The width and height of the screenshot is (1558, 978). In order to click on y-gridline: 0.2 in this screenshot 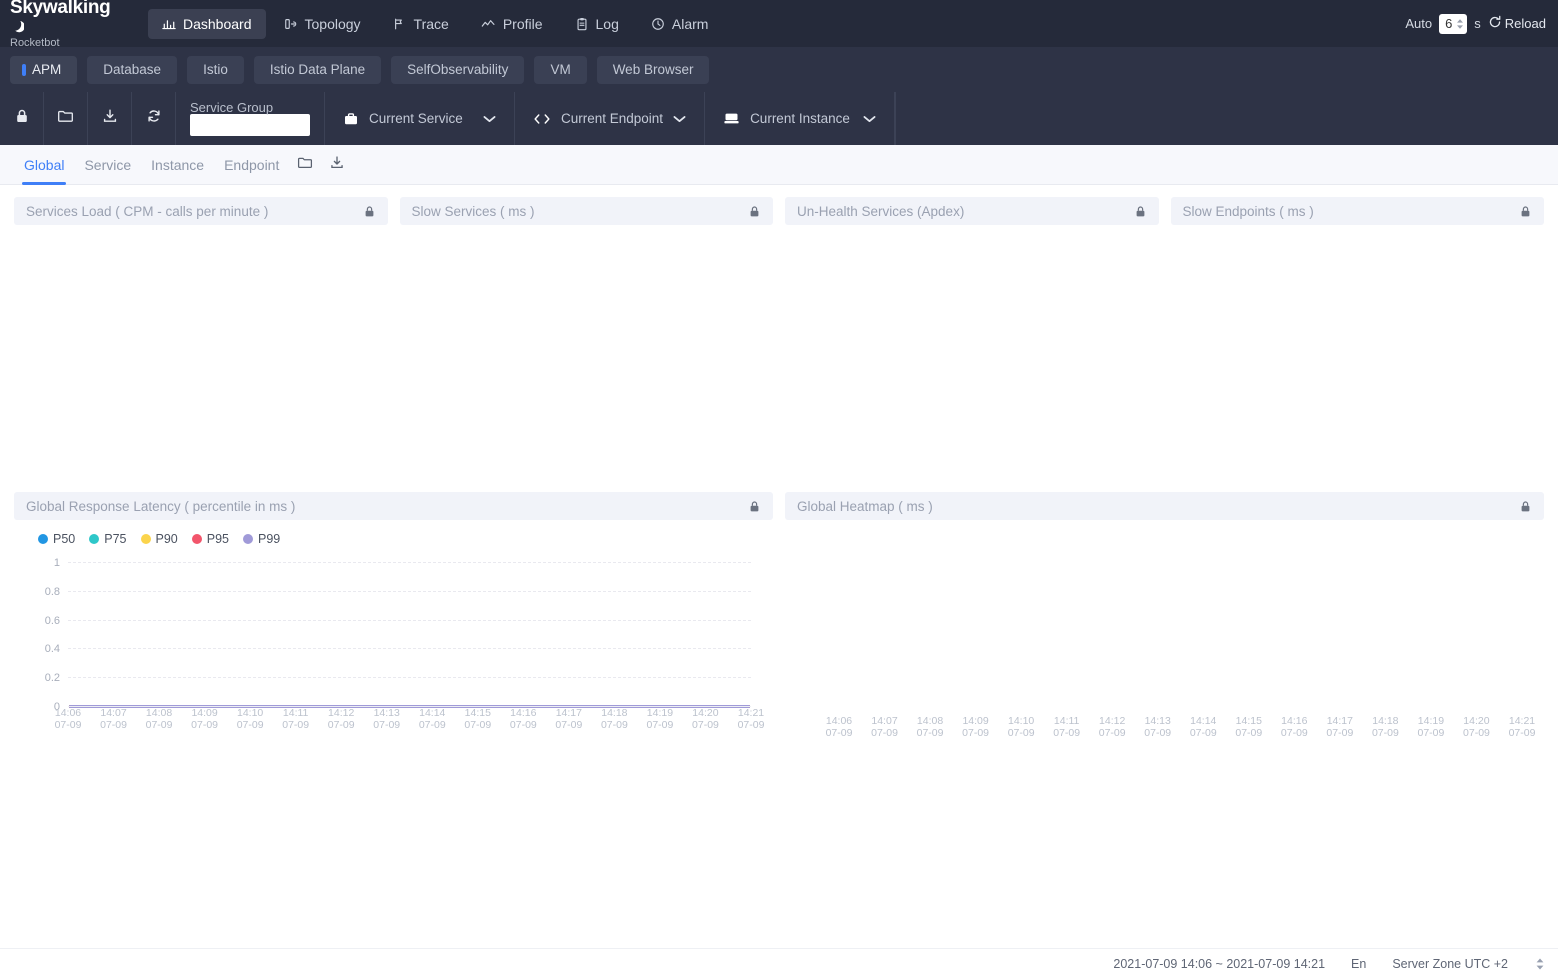, I will do `click(398, 678)`.